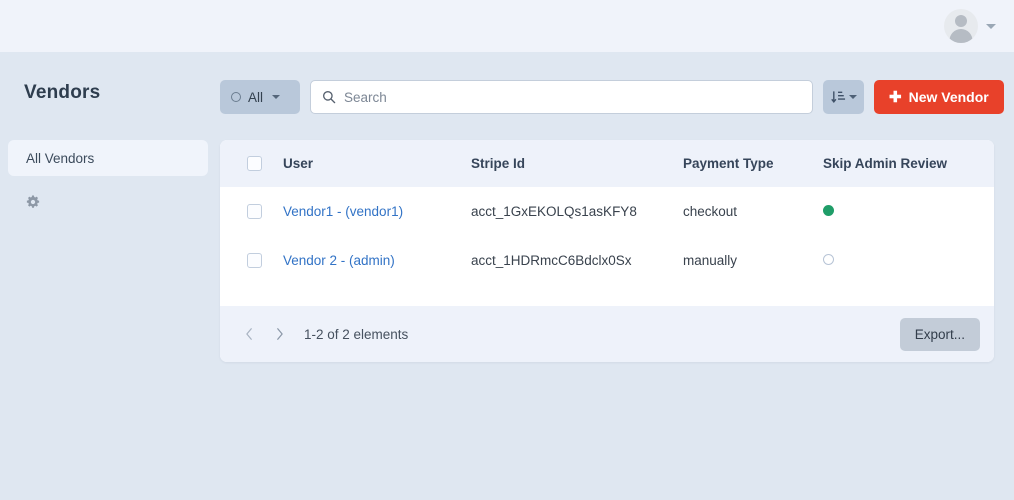 The height and width of the screenshot is (500, 1014). What do you see at coordinates (329, 97) in the screenshot?
I see `search-icon` at bounding box center [329, 97].